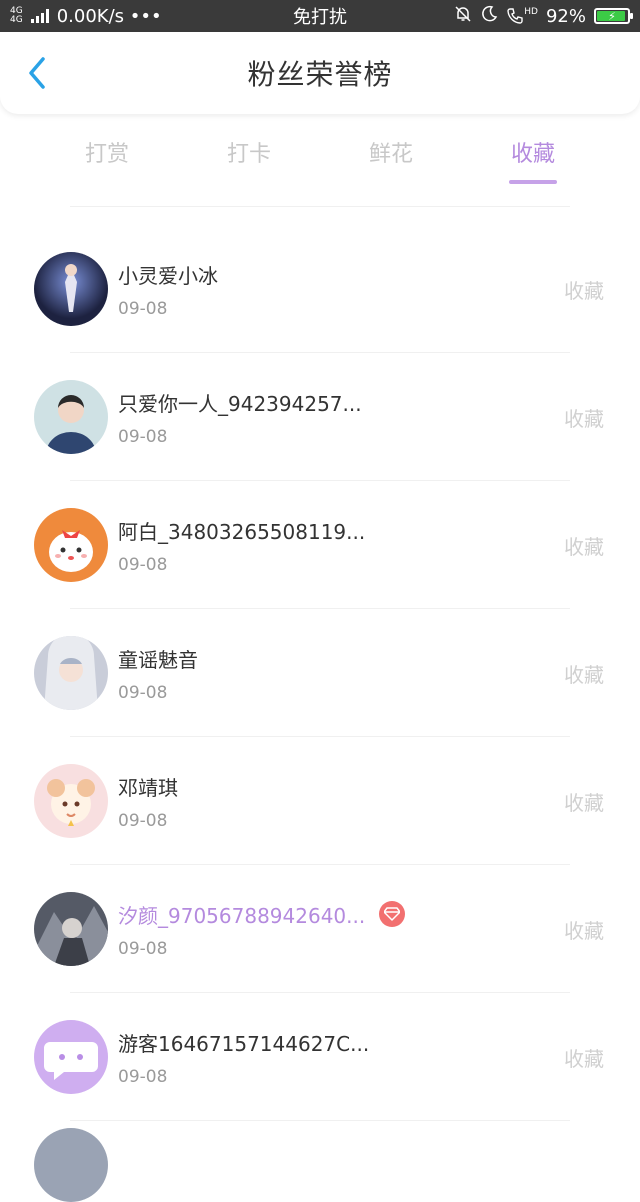 Image resolution: width=640 pixels, height=1202 pixels. I want to click on tab-bar: 打赏 打卡 鲜花 收藏, so click(320, 160).